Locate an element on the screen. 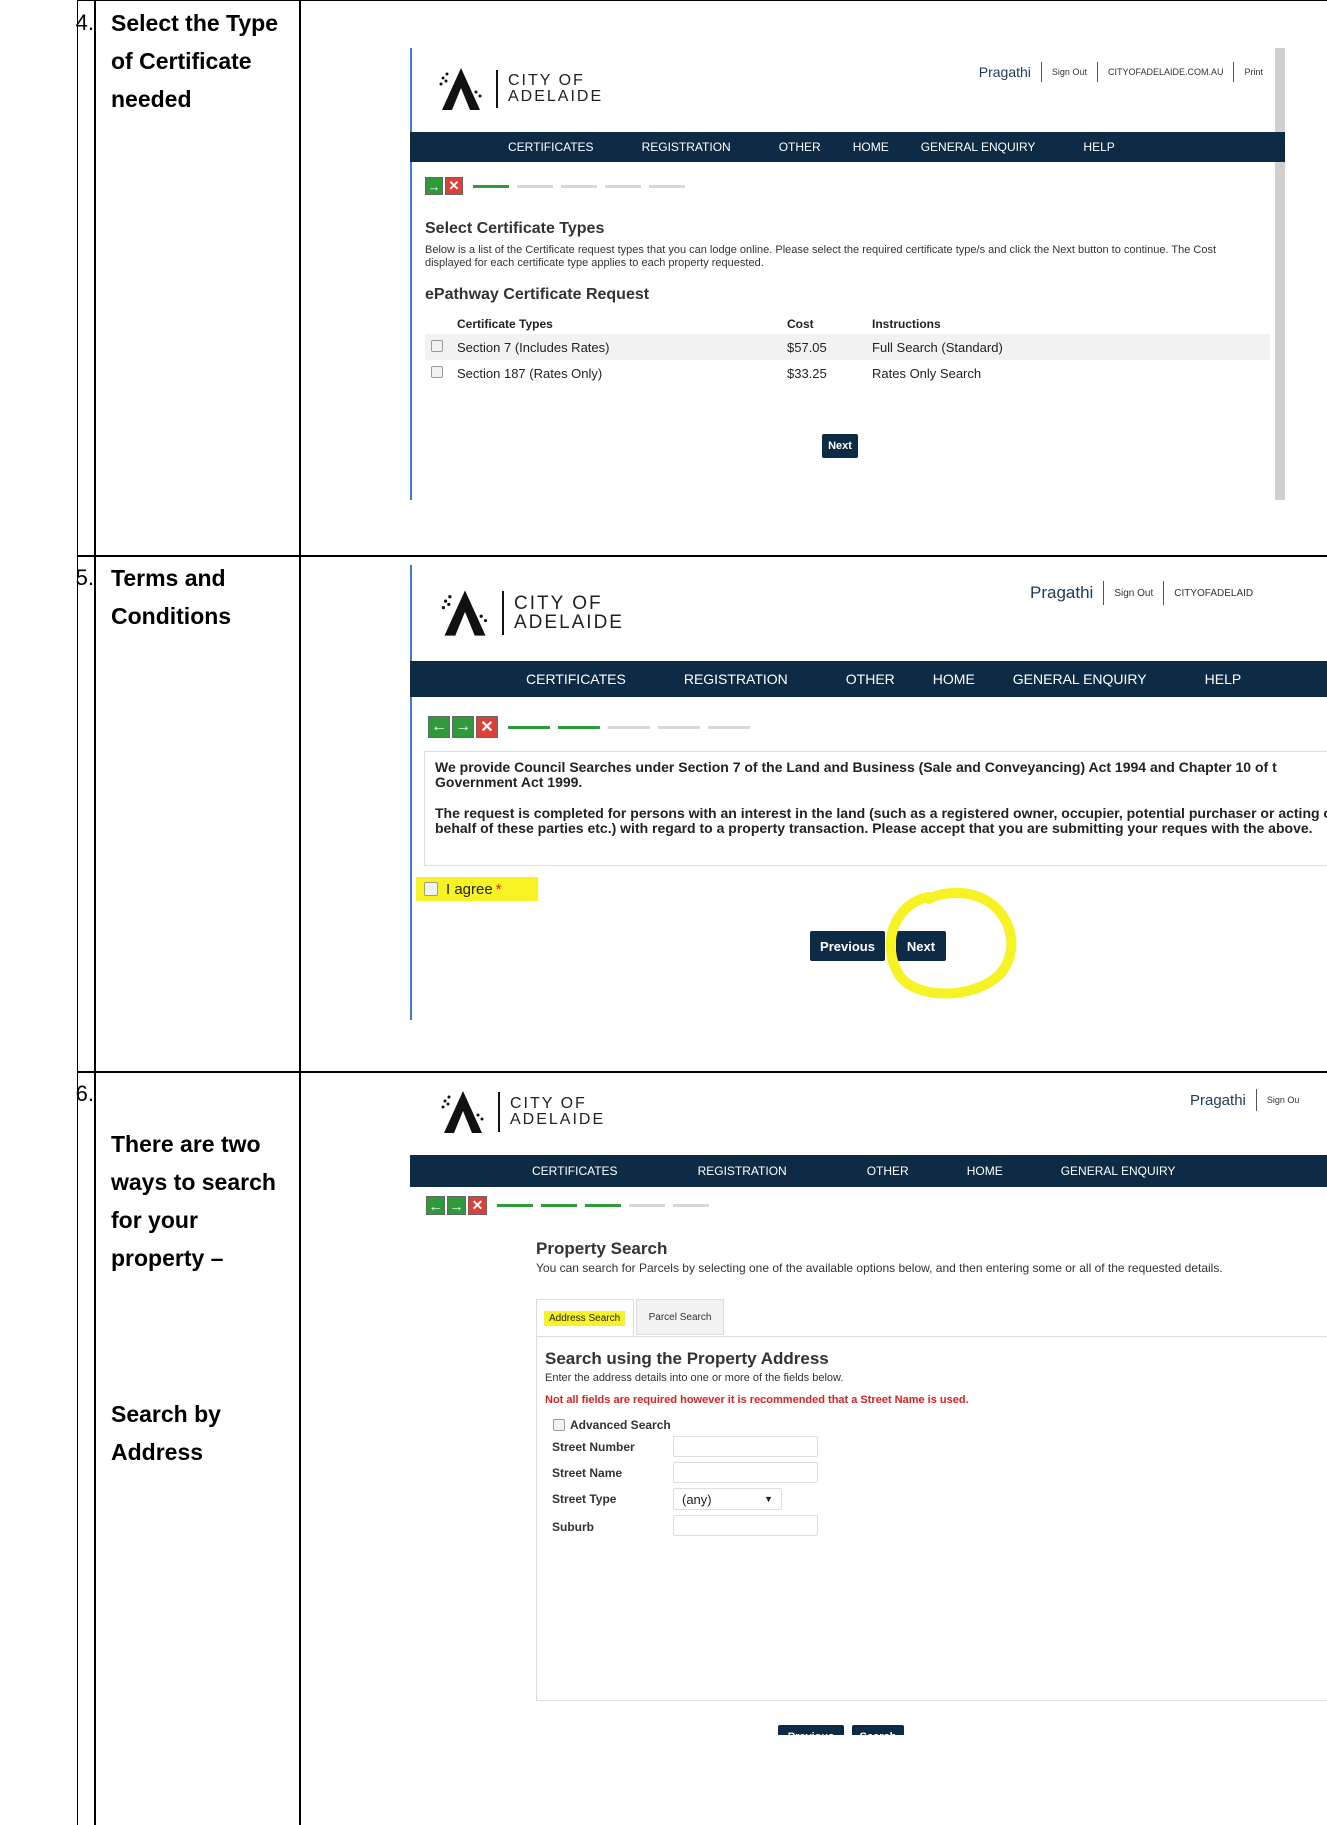  user-links: Pragathi Sign Out CITYOFADELAID is located at coordinates (1141, 593).